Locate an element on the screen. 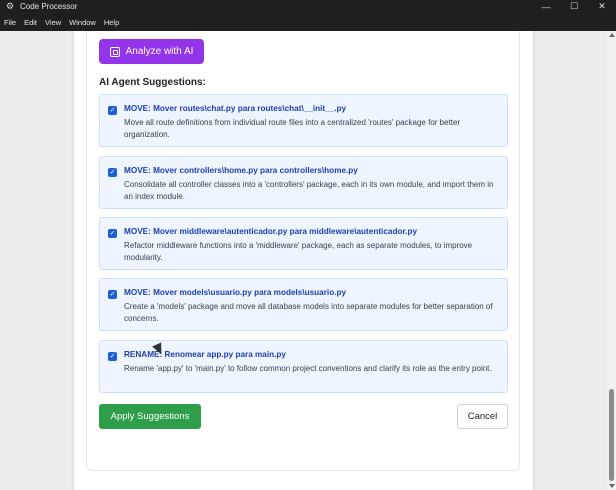  cpu-chip-icon is located at coordinates (114, 51).